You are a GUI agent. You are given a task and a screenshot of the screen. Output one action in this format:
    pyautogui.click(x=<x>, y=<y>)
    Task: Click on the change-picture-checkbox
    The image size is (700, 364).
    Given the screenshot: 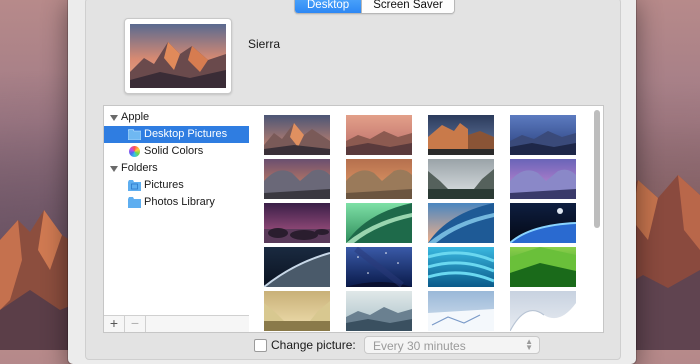 What is the action you would take?
    pyautogui.click(x=260, y=345)
    